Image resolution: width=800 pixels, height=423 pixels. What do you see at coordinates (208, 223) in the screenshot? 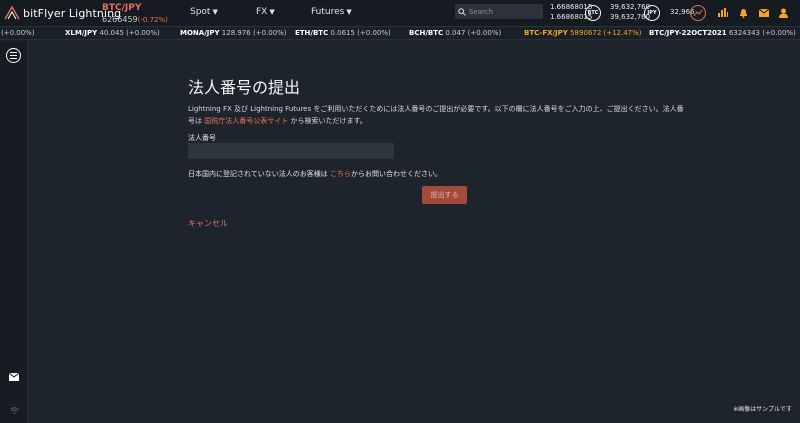
I see `cancel-link: キャンセル` at bounding box center [208, 223].